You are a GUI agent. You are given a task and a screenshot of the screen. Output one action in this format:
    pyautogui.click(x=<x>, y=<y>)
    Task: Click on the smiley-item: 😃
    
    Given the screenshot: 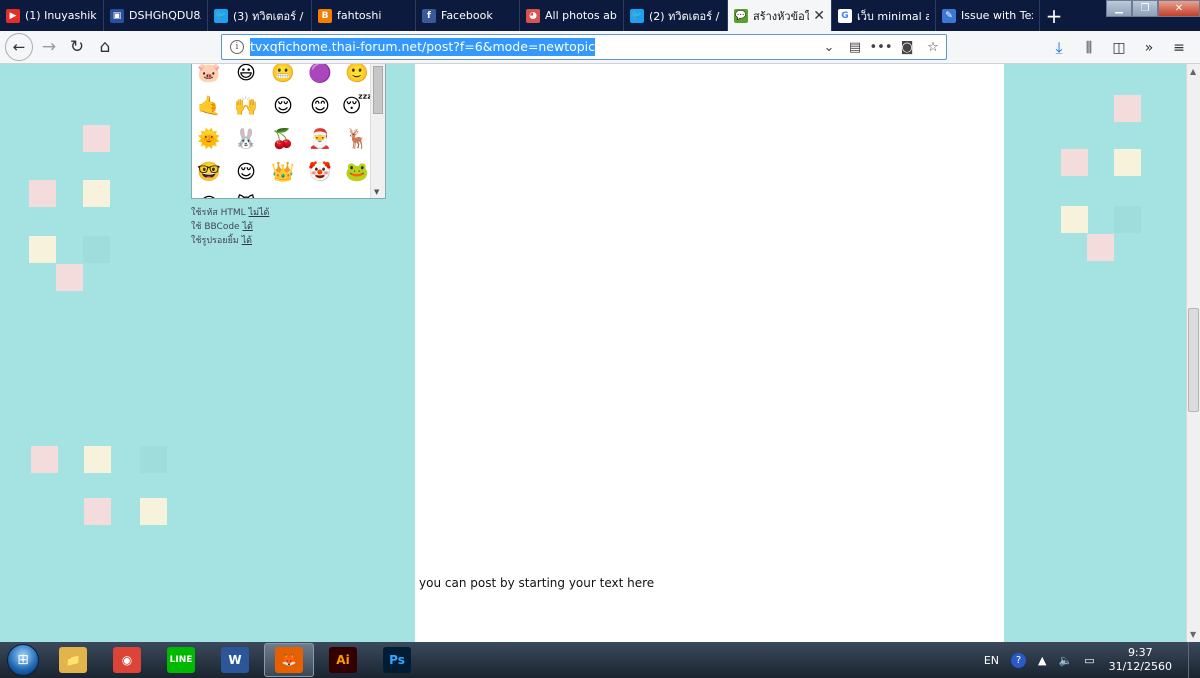 What is the action you would take?
    pyautogui.click(x=246, y=75)
    